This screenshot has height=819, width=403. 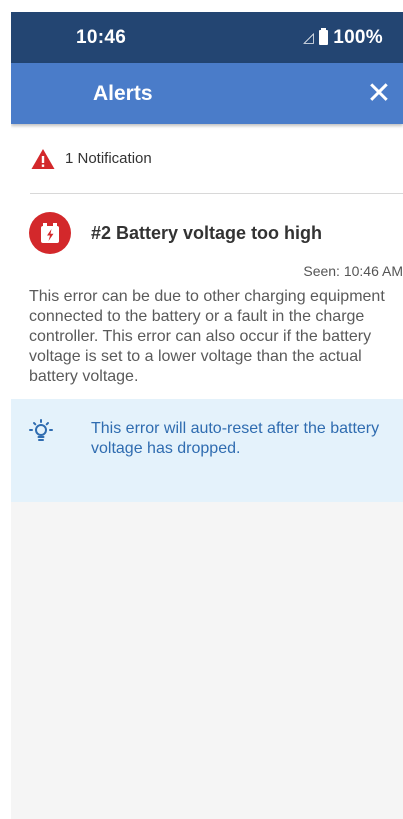 I want to click on alert-header: #2 Battery voltage too high, so click(x=207, y=224).